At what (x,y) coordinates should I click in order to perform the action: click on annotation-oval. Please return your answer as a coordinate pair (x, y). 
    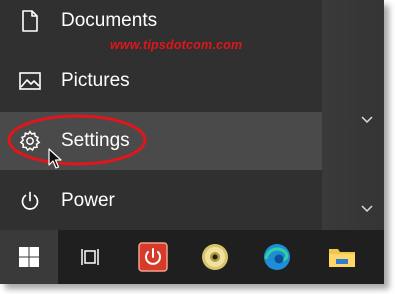
    Looking at the image, I should click on (77, 140).